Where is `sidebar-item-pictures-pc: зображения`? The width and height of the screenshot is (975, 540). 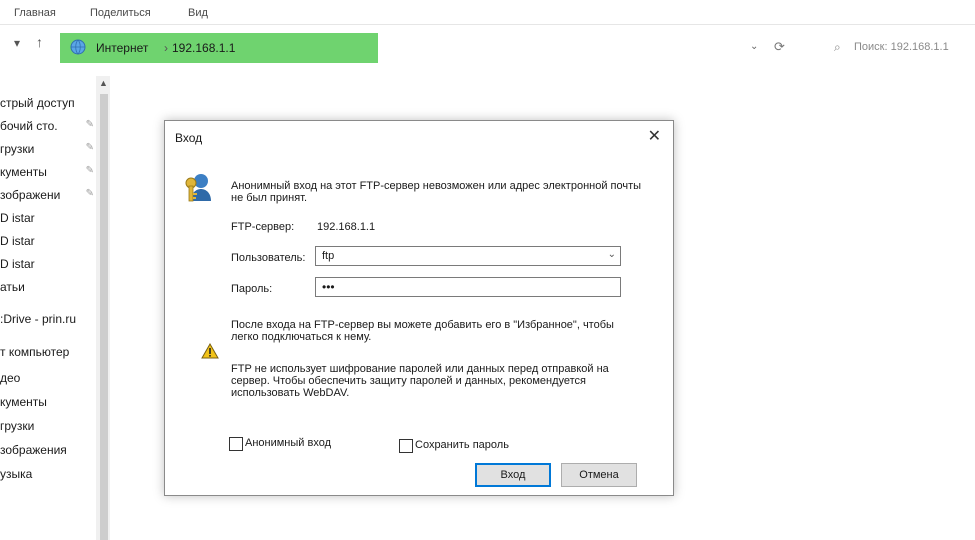 sidebar-item-pictures-pc: зображения is located at coordinates (54, 450).